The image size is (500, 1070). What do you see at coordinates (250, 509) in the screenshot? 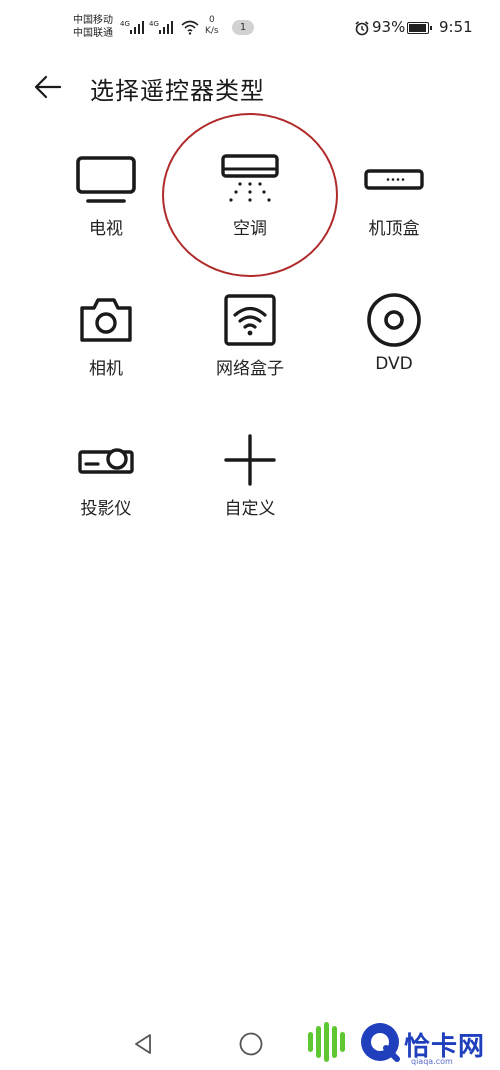
I see `device-label-custom: 自定义` at bounding box center [250, 509].